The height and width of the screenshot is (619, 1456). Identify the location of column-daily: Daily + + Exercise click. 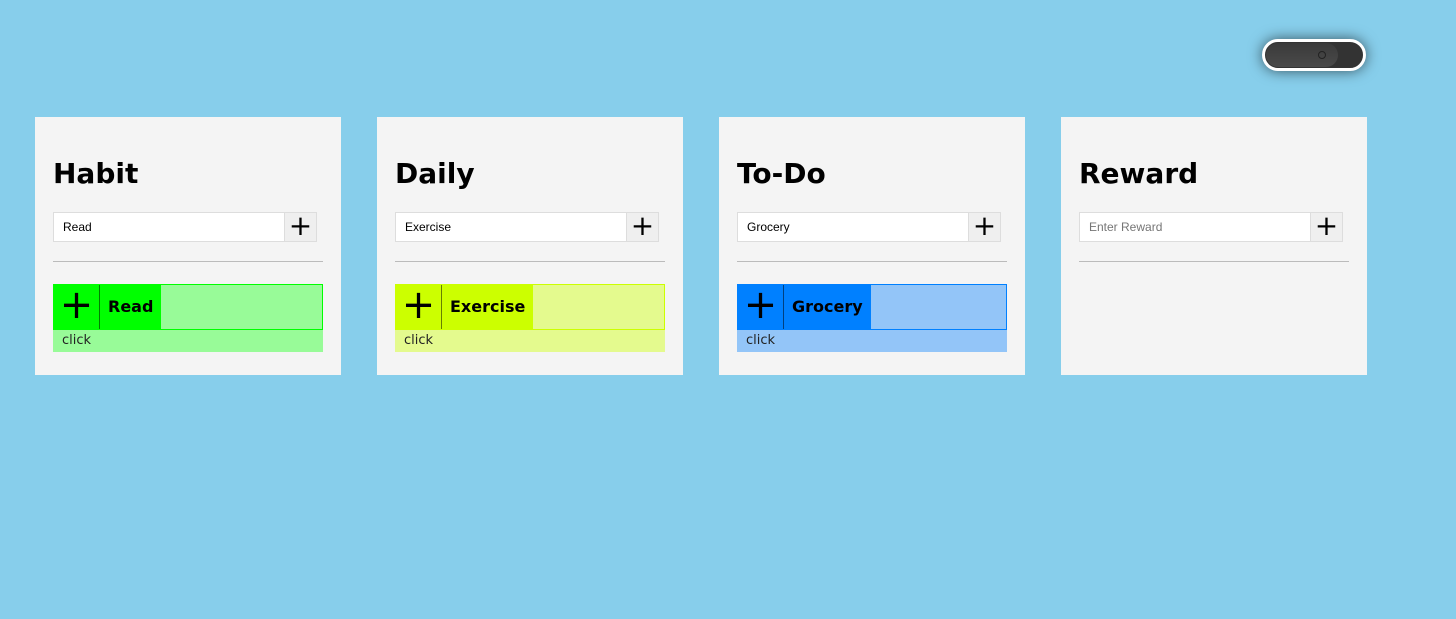
(530, 246).